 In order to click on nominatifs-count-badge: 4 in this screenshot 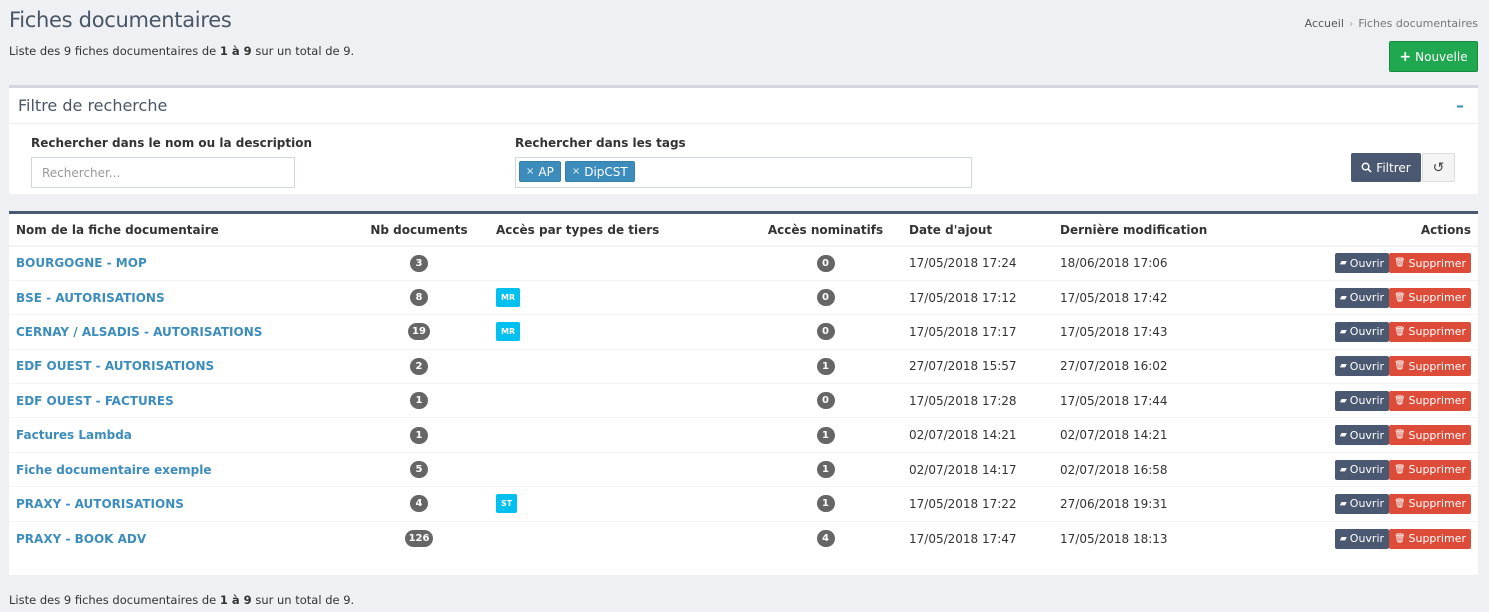, I will do `click(825, 539)`.